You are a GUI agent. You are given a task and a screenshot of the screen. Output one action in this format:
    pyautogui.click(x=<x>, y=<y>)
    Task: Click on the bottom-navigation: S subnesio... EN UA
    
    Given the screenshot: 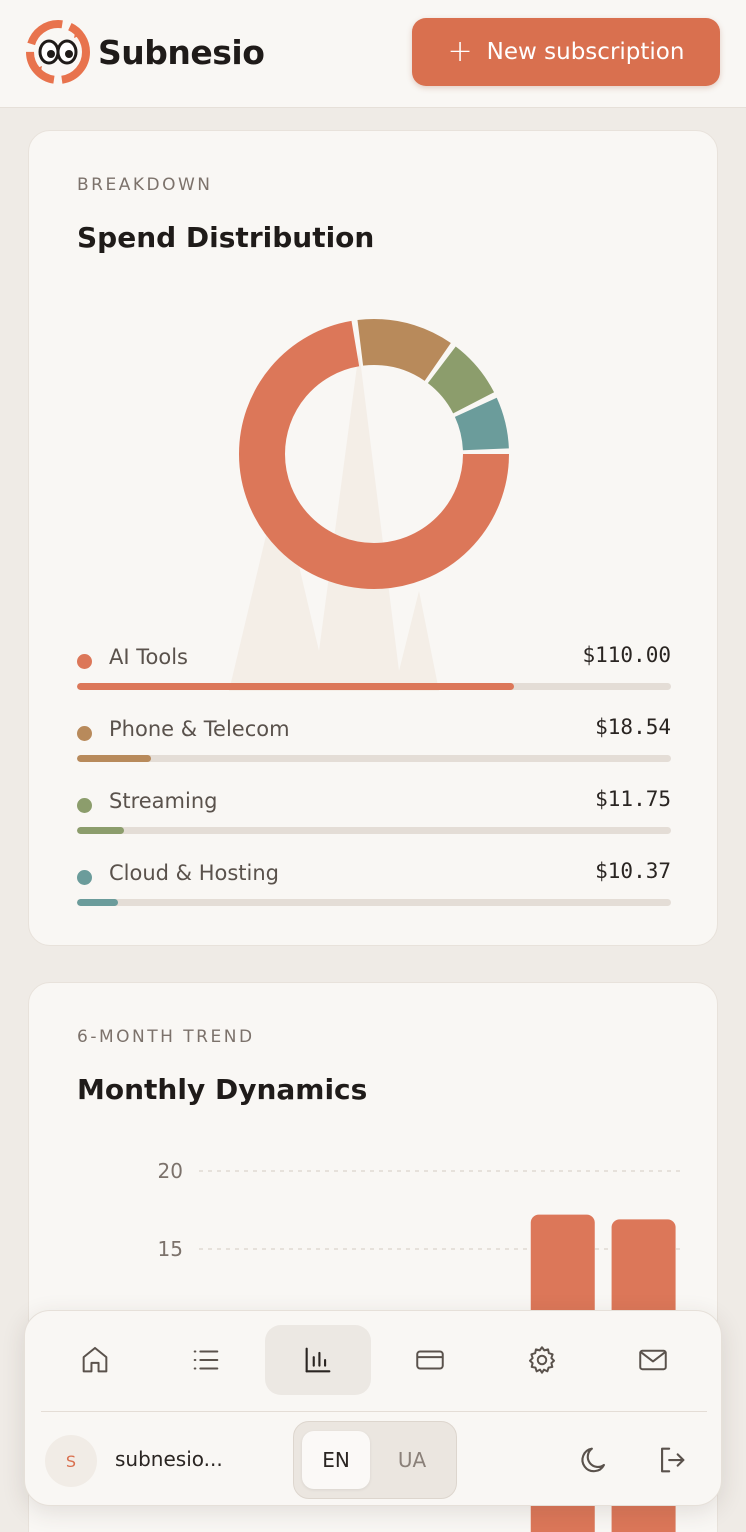 What is the action you would take?
    pyautogui.click(x=373, y=1408)
    